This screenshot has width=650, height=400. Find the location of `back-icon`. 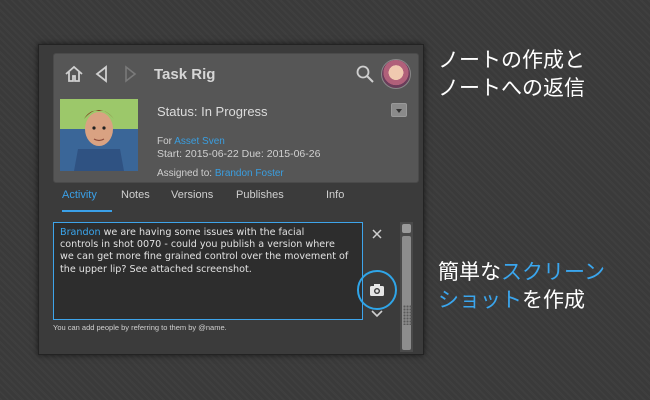

back-icon is located at coordinates (102, 74).